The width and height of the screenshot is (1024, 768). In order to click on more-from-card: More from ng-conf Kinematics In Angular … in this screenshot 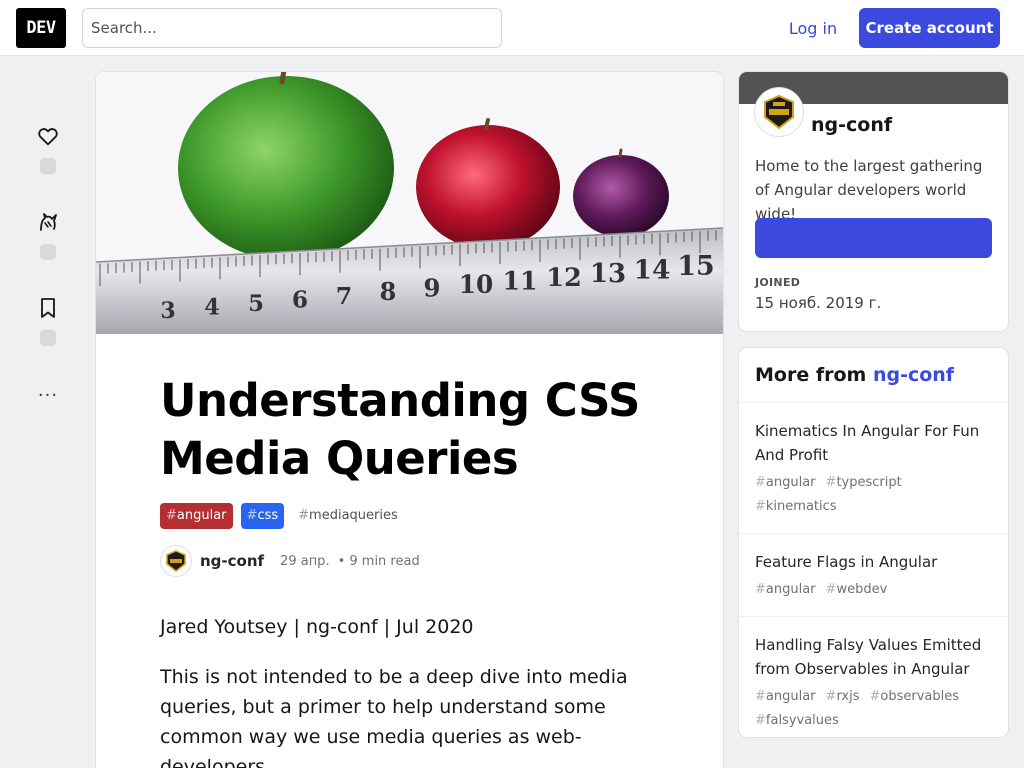, I will do `click(873, 542)`.